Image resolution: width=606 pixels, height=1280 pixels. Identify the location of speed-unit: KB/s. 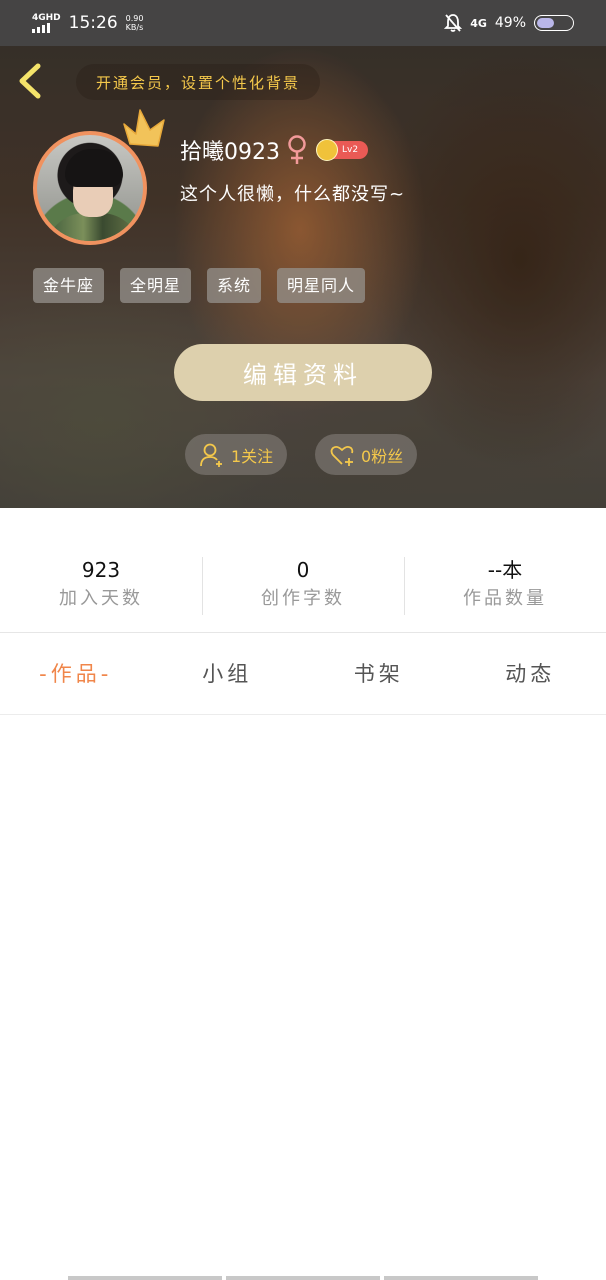
(134, 27).